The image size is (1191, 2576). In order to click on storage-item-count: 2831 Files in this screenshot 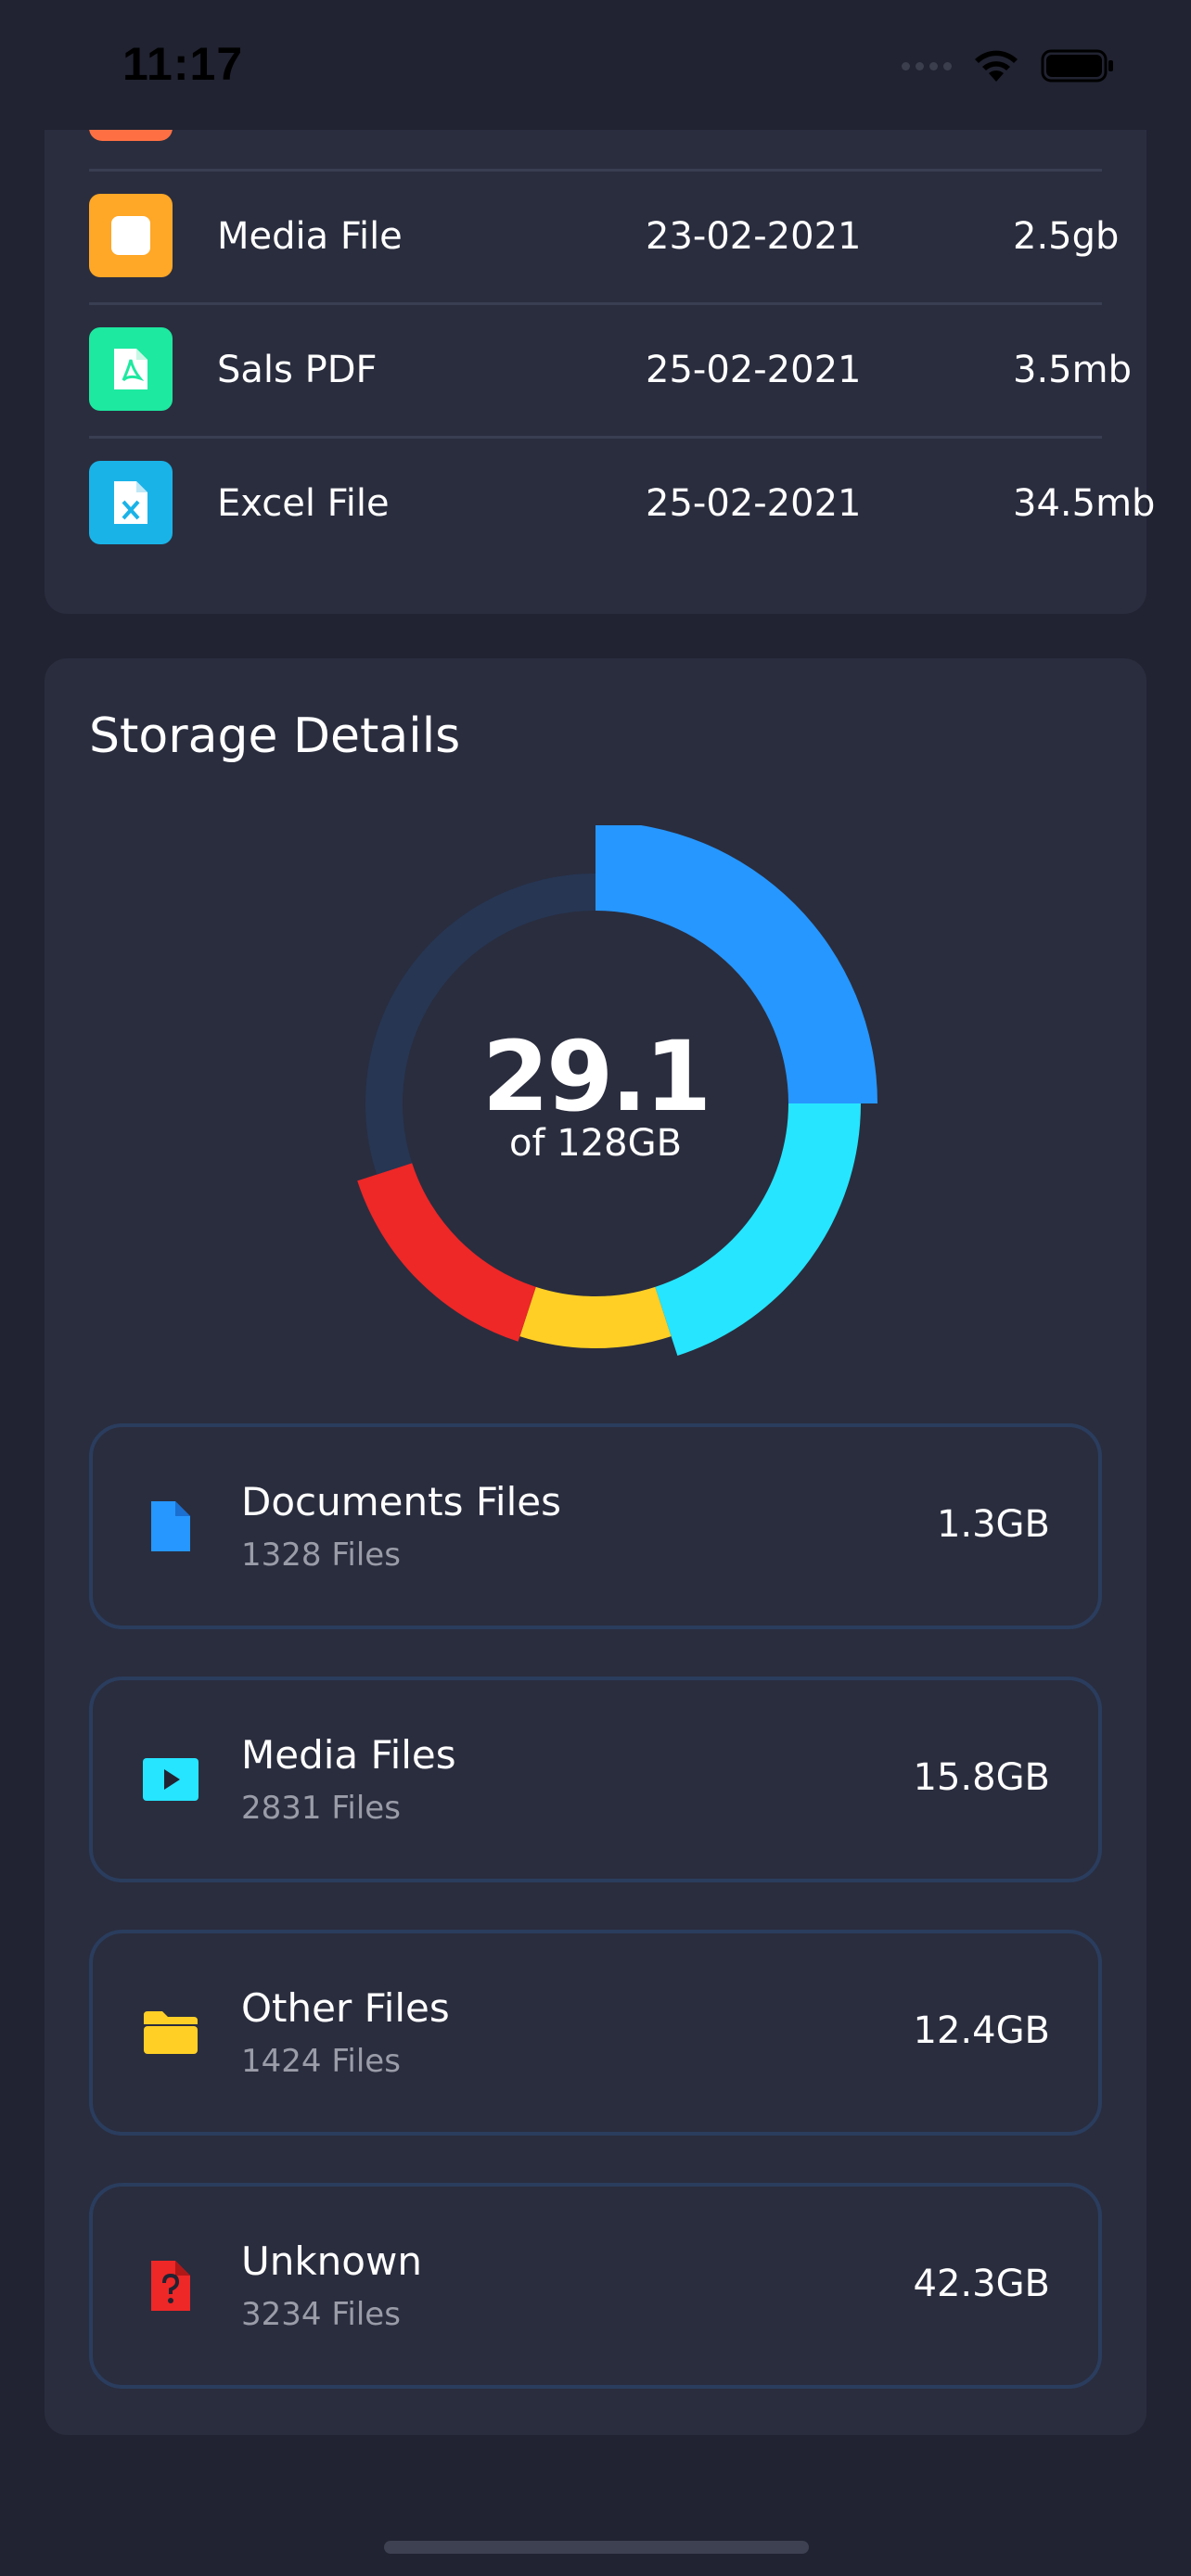, I will do `click(321, 1808)`.